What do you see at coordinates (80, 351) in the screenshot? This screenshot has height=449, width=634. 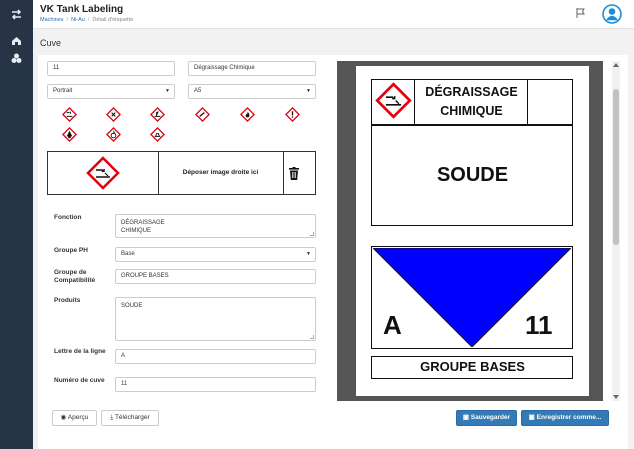 I see `lettre-label: Lettre de la ligne` at bounding box center [80, 351].